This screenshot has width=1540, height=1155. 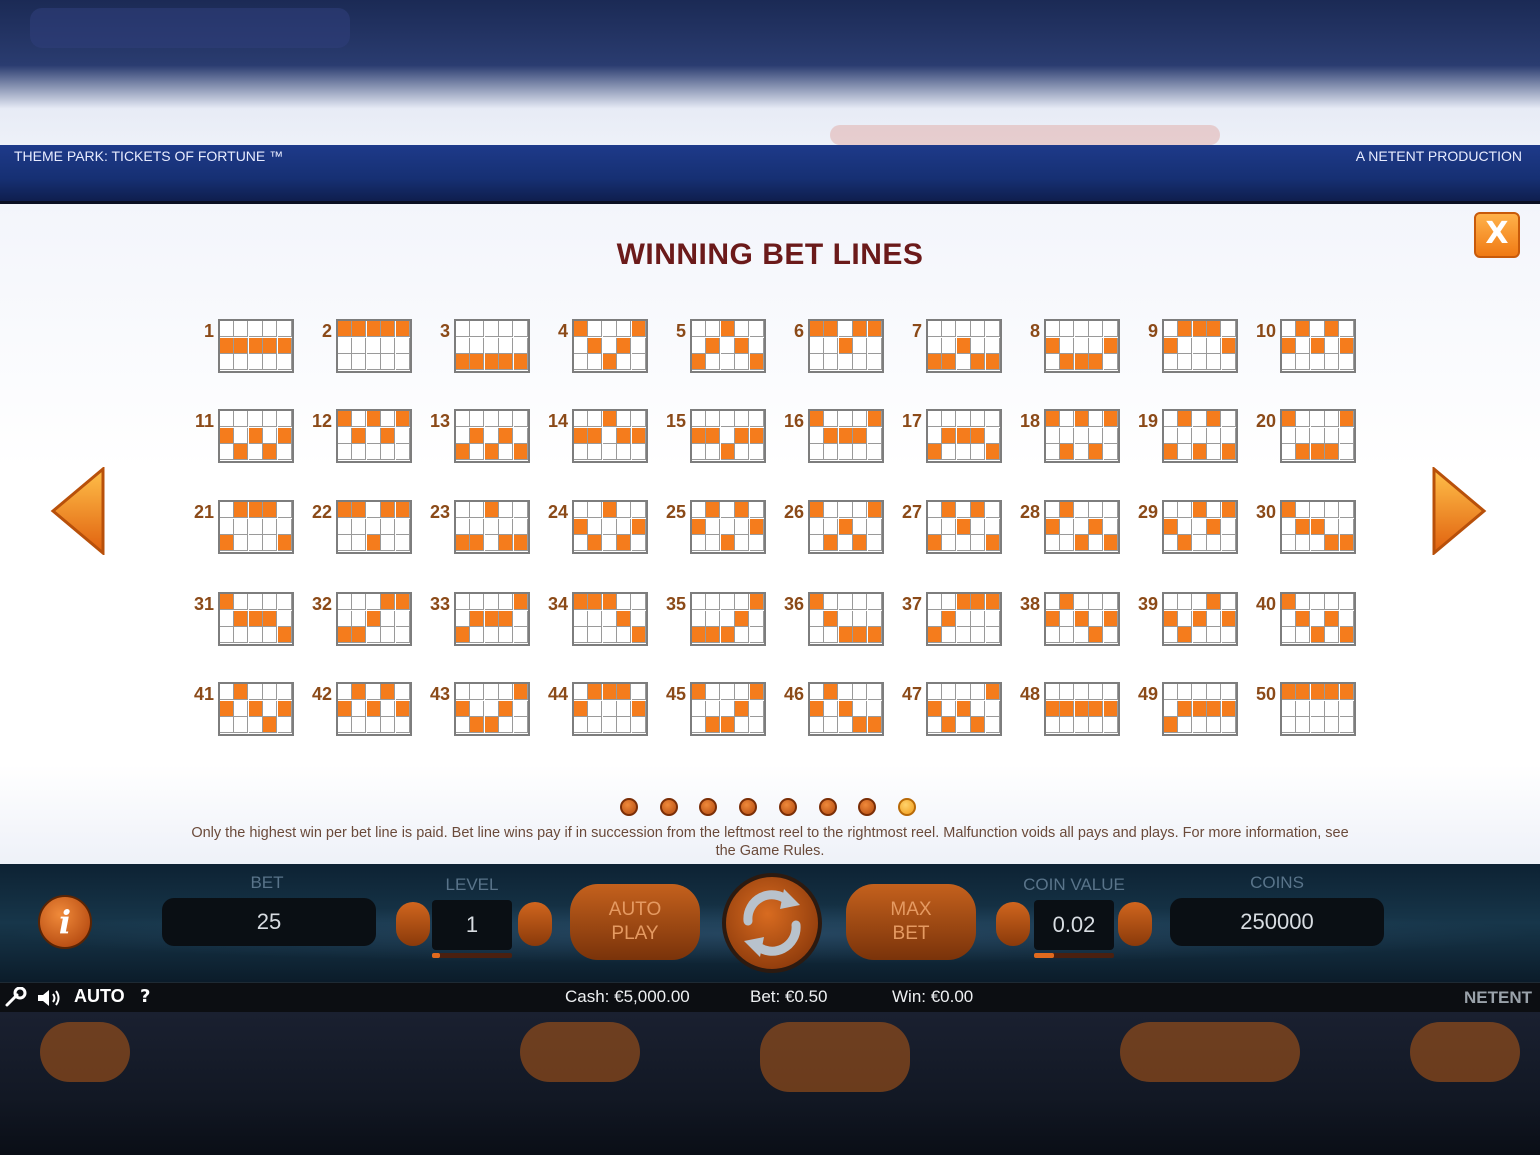 I want to click on info-button: i, so click(x=65, y=922).